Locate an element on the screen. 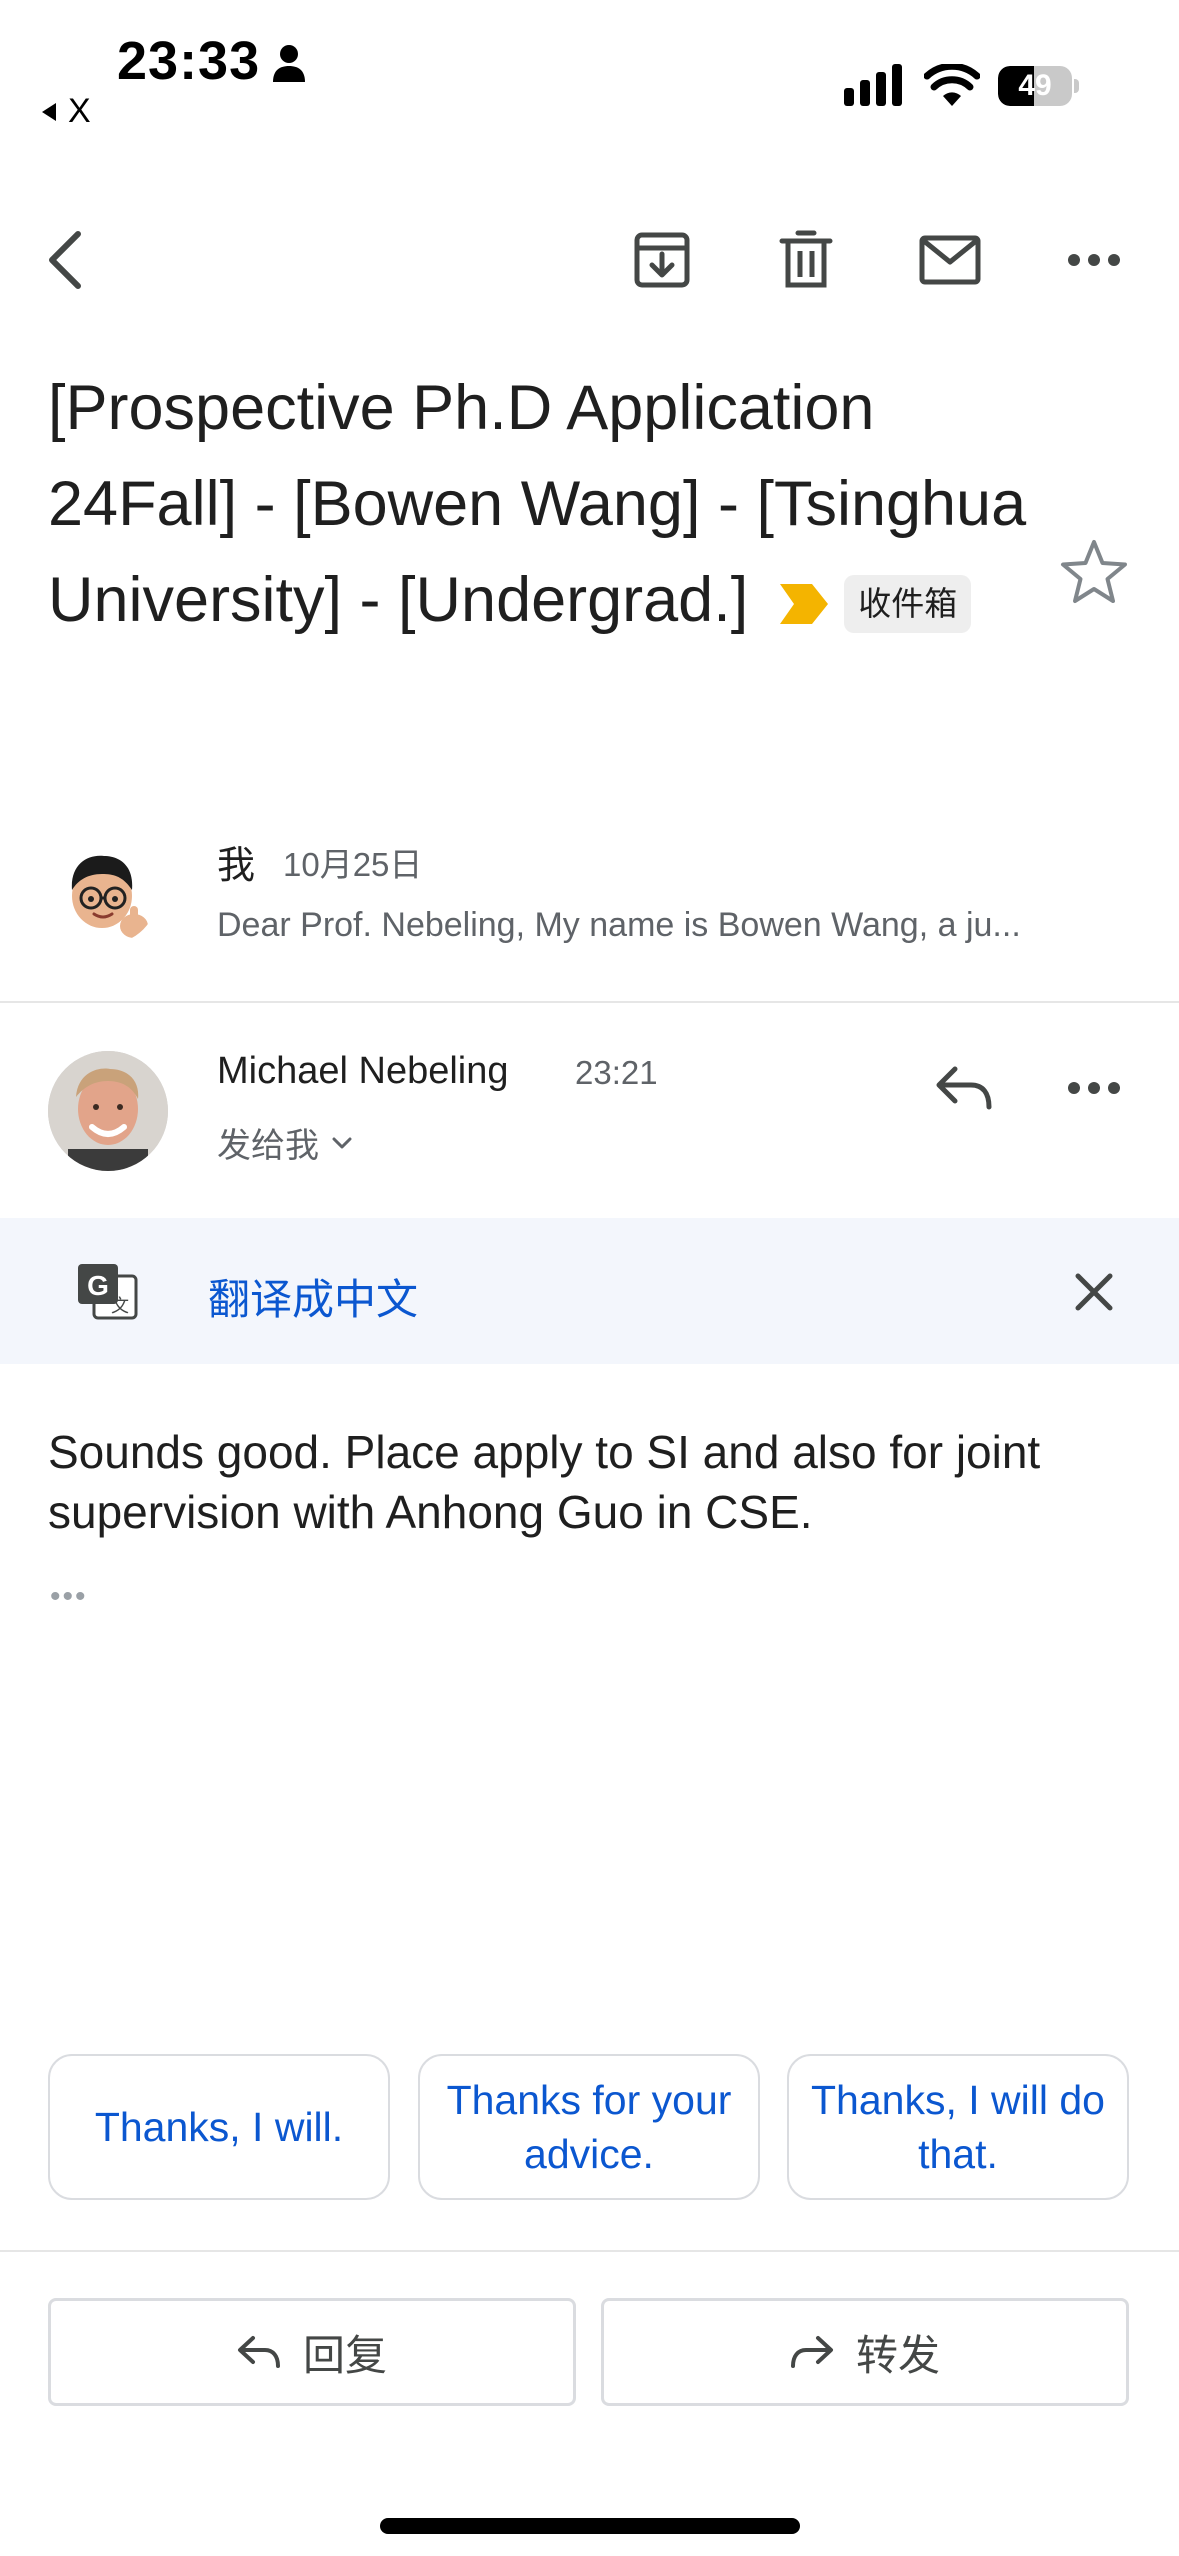 Image resolution: width=1179 pixels, height=2556 pixels. more-options-button is located at coordinates (1094, 260).